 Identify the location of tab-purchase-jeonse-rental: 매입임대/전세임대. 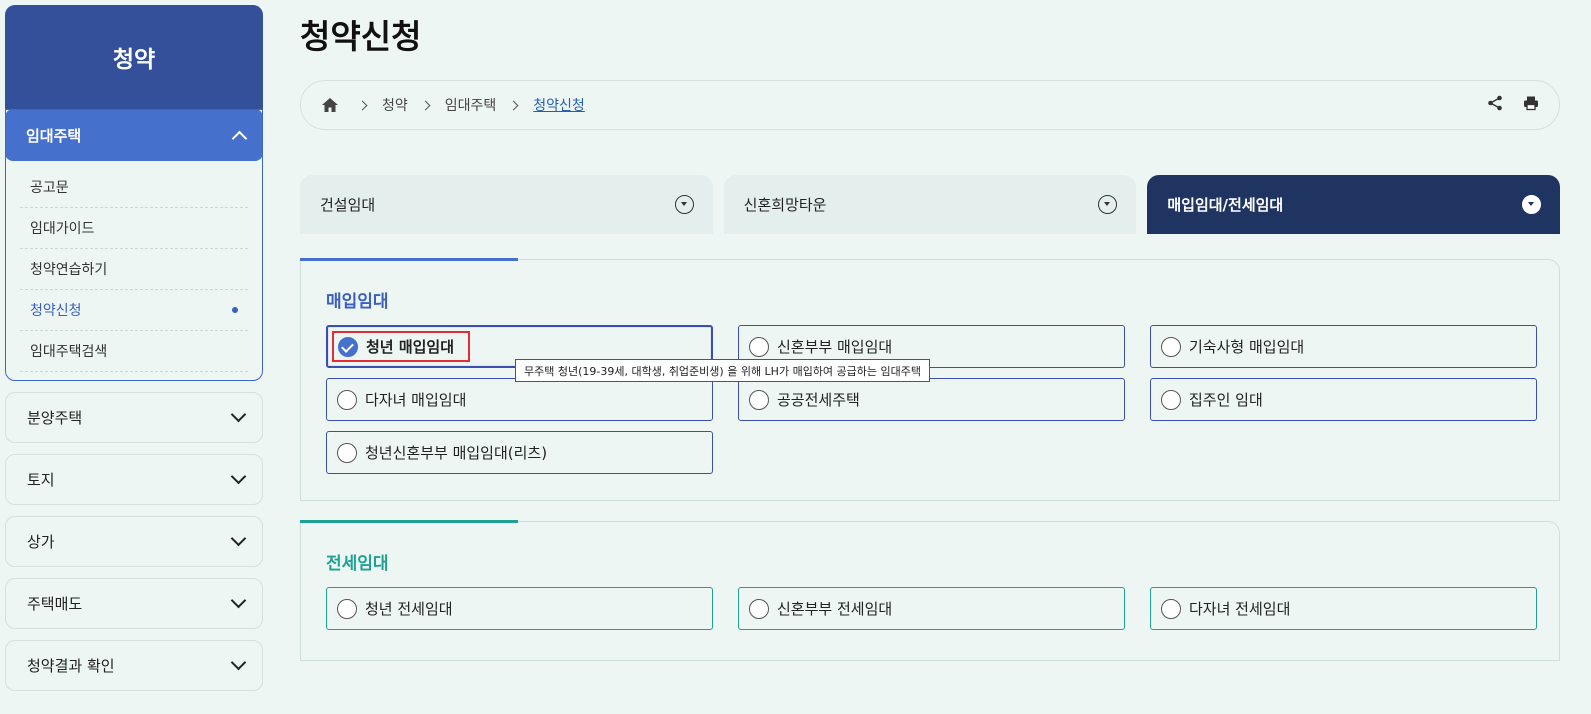
(1354, 204).